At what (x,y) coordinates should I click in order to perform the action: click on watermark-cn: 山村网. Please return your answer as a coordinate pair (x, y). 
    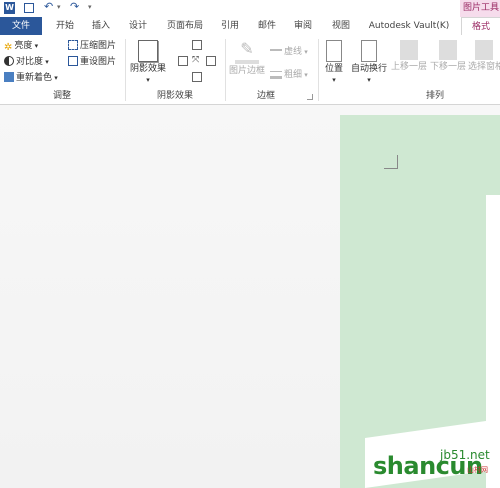
    Looking at the image, I should click on (477, 470).